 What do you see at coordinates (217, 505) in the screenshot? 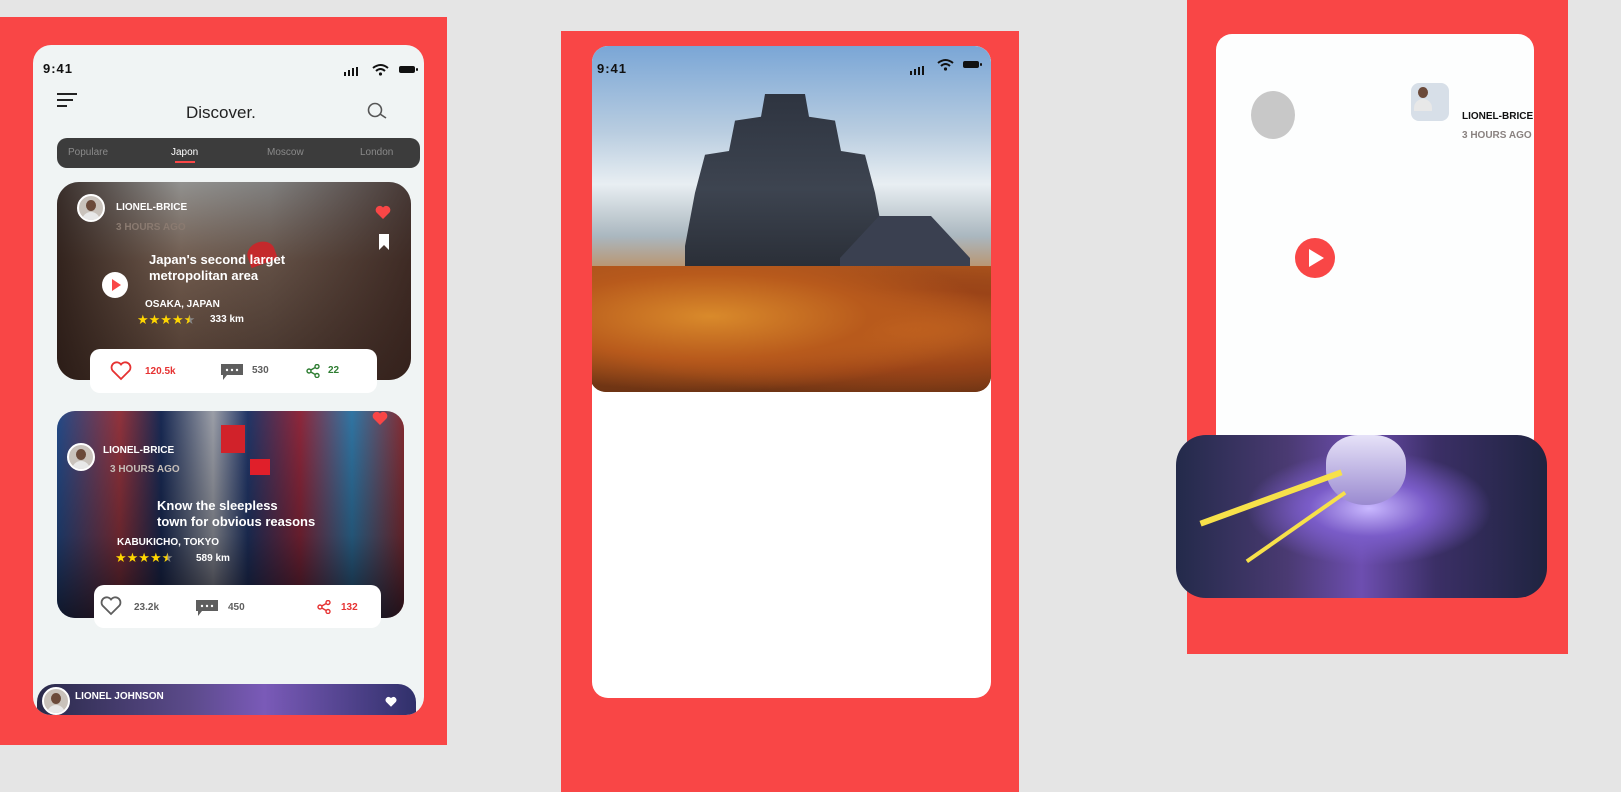
I see `card-title-line1: Know the sleepless` at bounding box center [217, 505].